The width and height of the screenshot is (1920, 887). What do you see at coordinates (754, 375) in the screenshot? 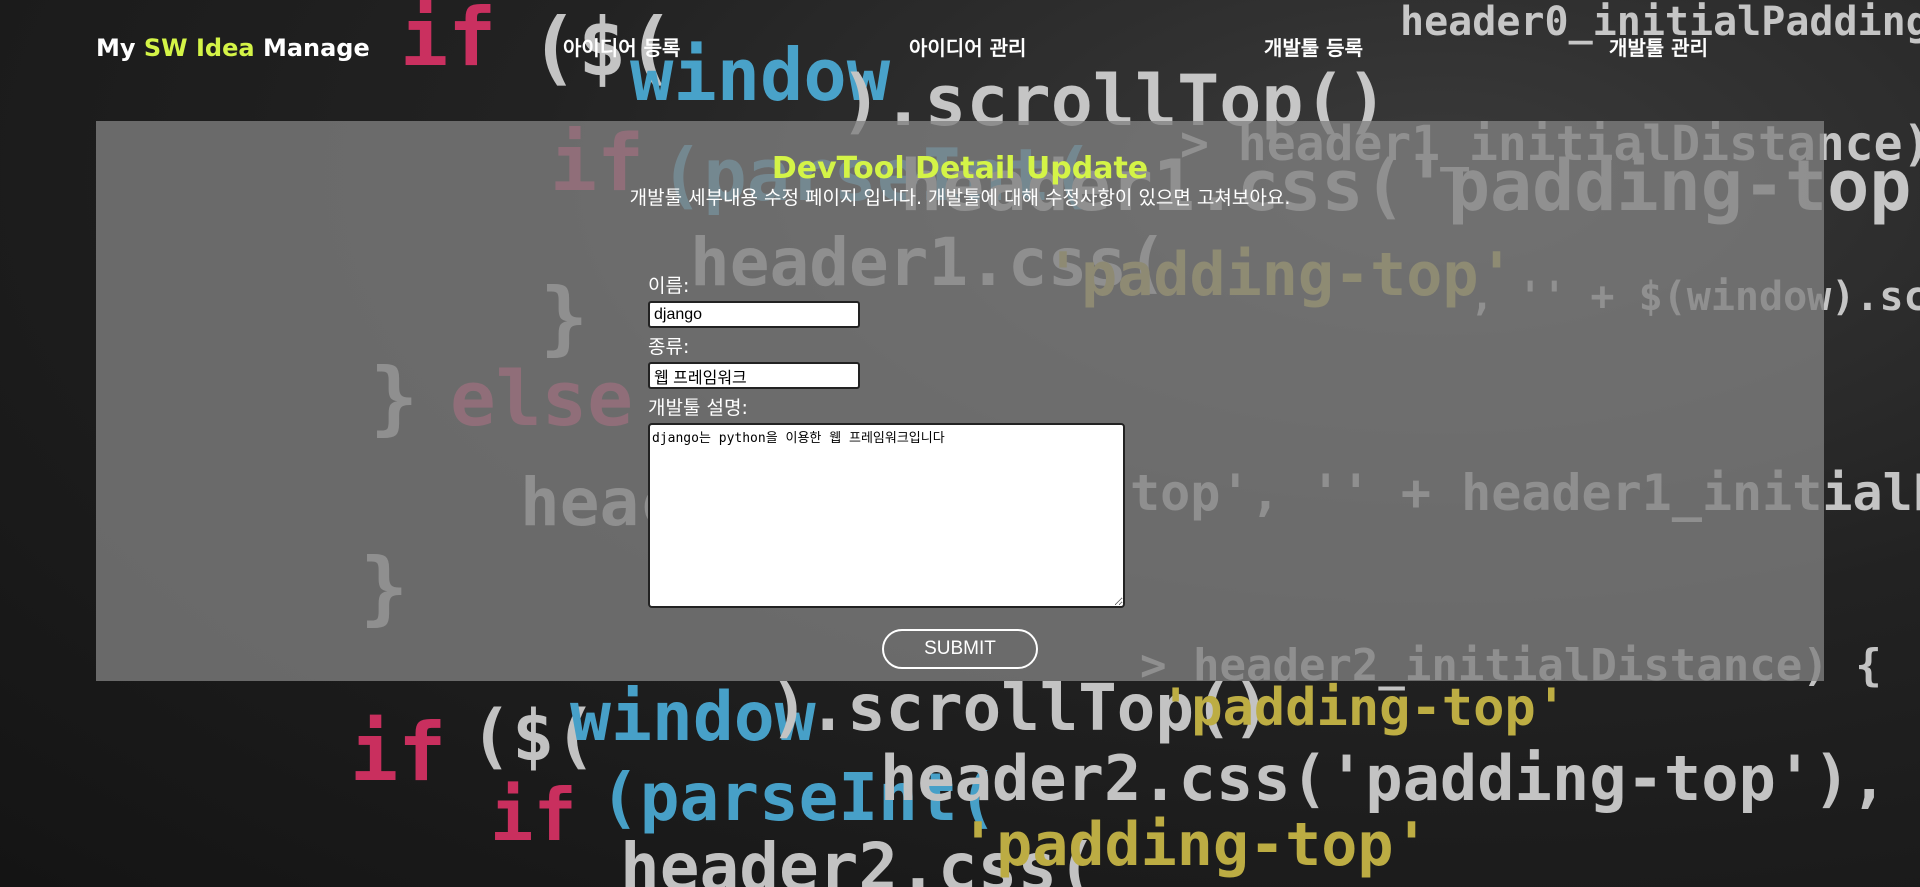
I see `kind-input` at bounding box center [754, 375].